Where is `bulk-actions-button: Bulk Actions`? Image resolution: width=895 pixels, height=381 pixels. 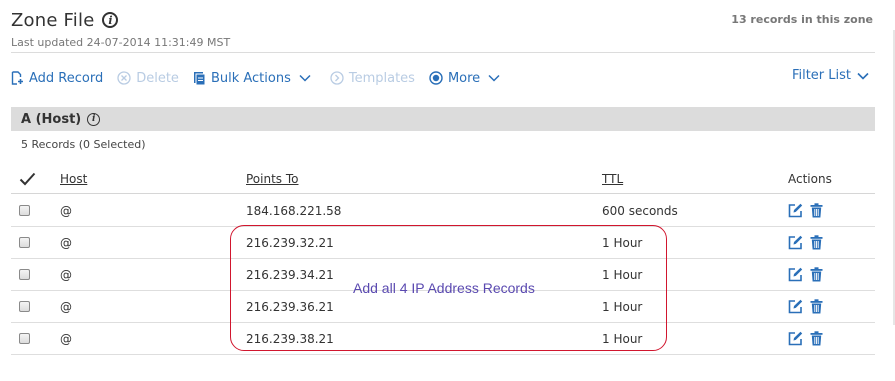 bulk-actions-button: Bulk Actions is located at coordinates (254, 78).